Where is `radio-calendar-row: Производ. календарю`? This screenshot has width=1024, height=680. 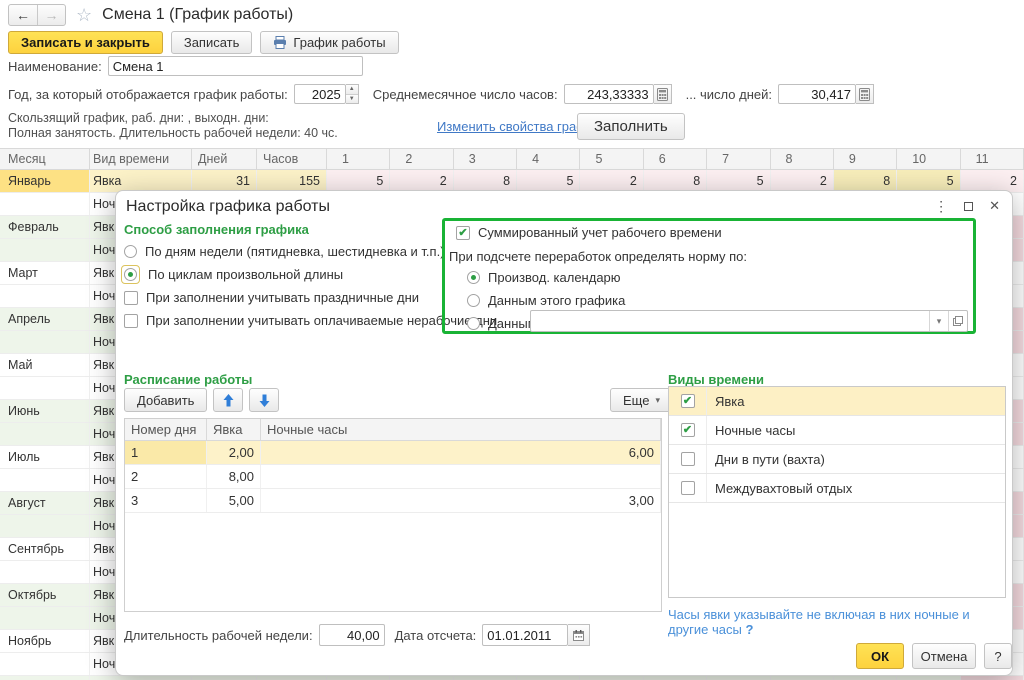
radio-calendar-row: Производ. календарю is located at coordinates (544, 277).